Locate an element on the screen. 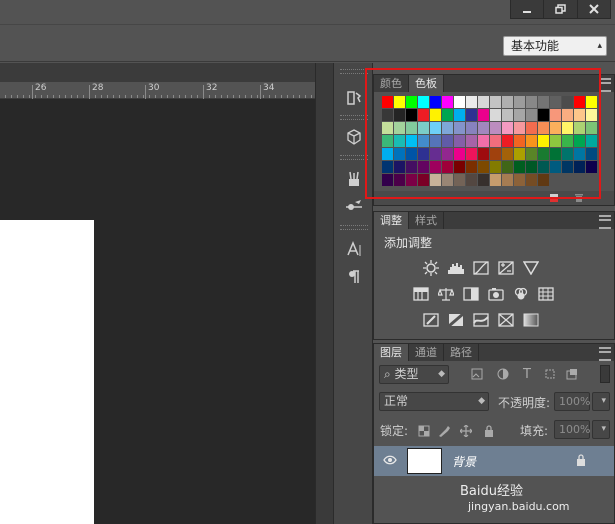 The height and width of the screenshot is (524, 615). eye-icon is located at coordinates (390, 460).